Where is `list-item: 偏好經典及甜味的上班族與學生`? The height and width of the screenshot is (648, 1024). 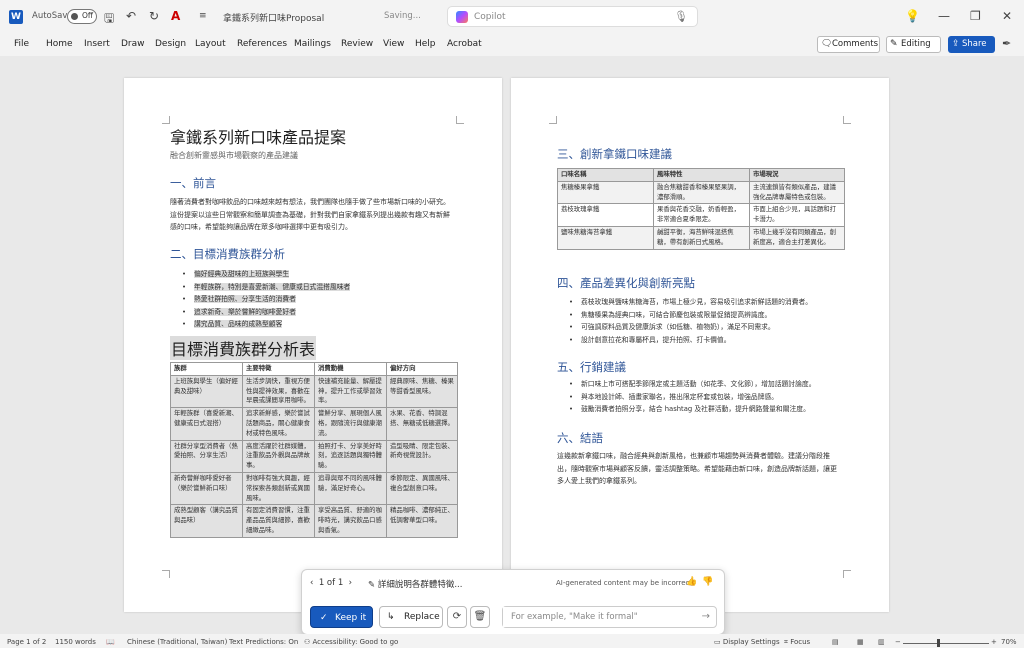
list-item: 偏好經典及甜味的上班族與學生 is located at coordinates (312, 274).